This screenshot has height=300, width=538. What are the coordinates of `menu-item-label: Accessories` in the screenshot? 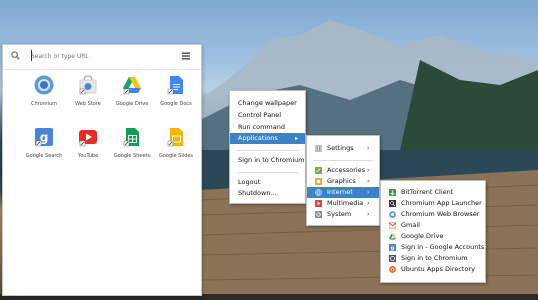 It's located at (346, 170).